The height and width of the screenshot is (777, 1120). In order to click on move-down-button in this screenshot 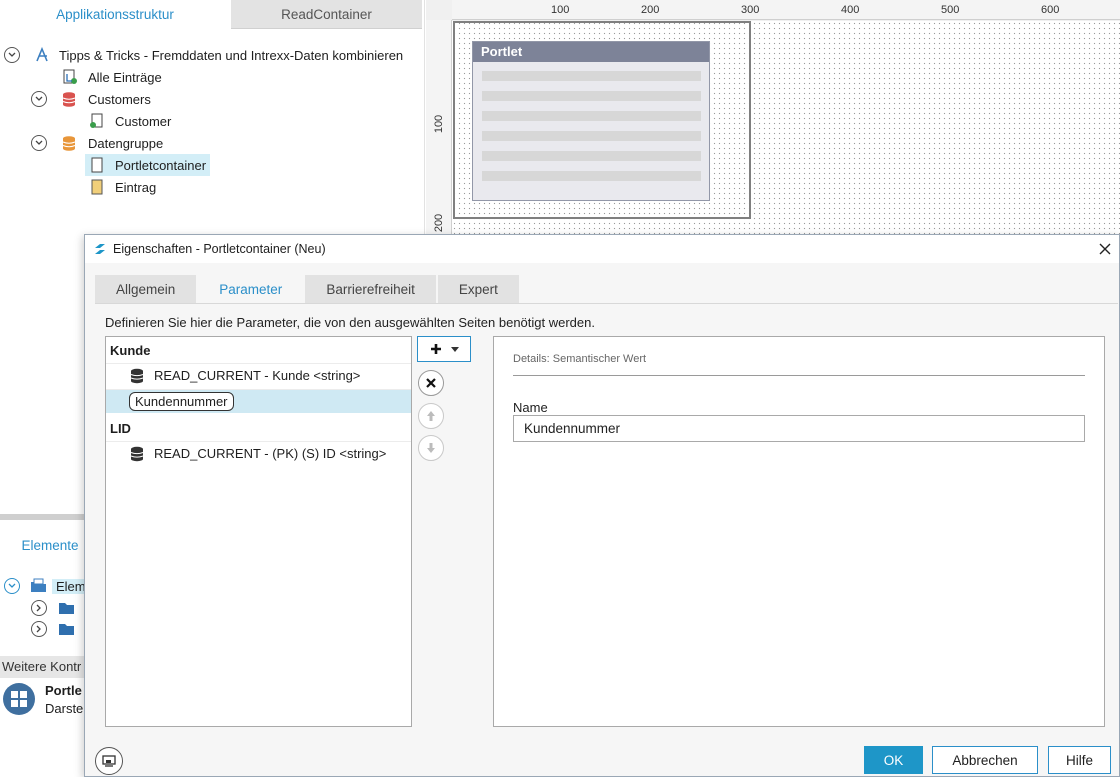, I will do `click(431, 448)`.